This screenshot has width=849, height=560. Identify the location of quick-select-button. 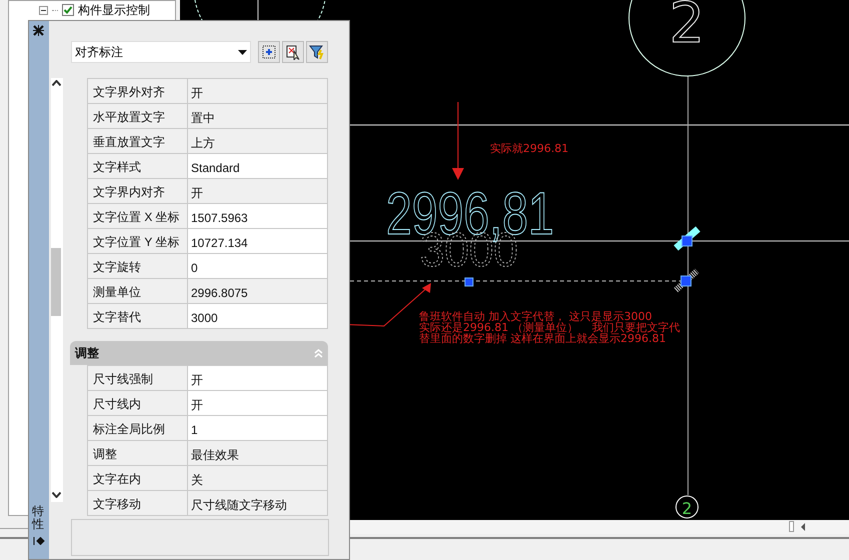
(269, 52).